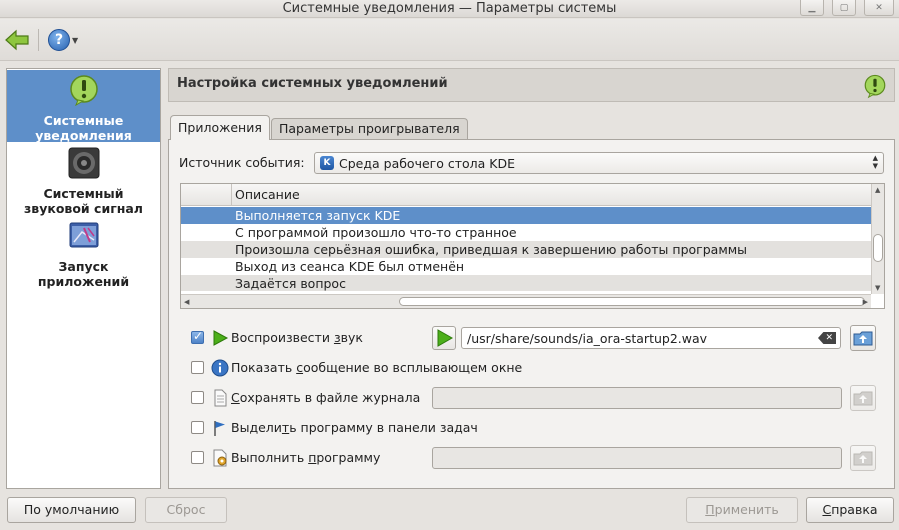 The image size is (899, 530). Describe the element at coordinates (637, 458) in the screenshot. I see `run-program-input` at that location.